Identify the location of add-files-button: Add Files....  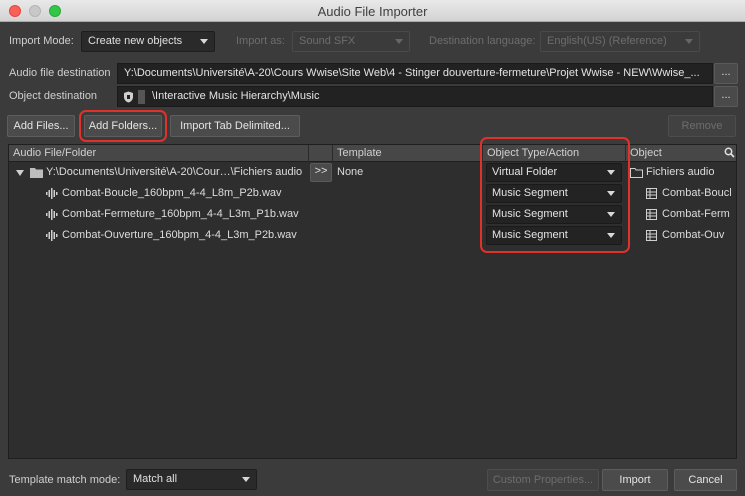
(41, 126).